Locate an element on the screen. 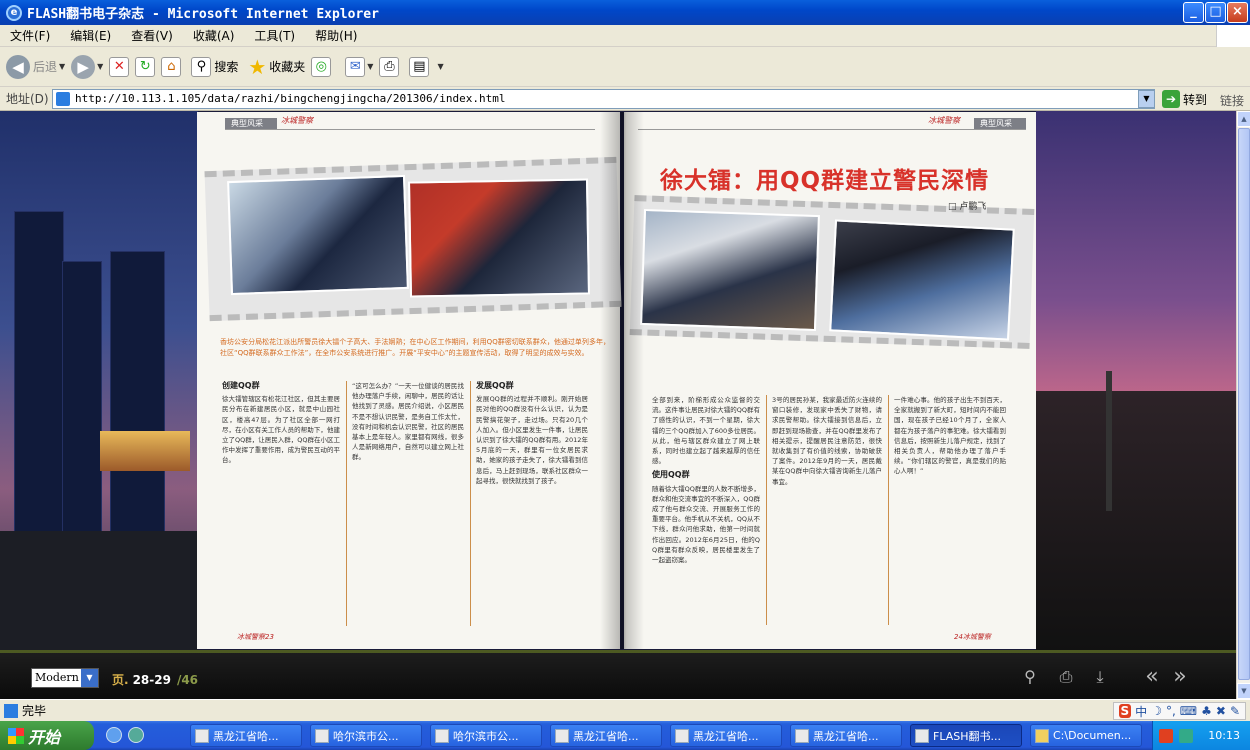 This screenshot has width=1250, height=750. ime-settings-icon: ✎ is located at coordinates (1235, 711).